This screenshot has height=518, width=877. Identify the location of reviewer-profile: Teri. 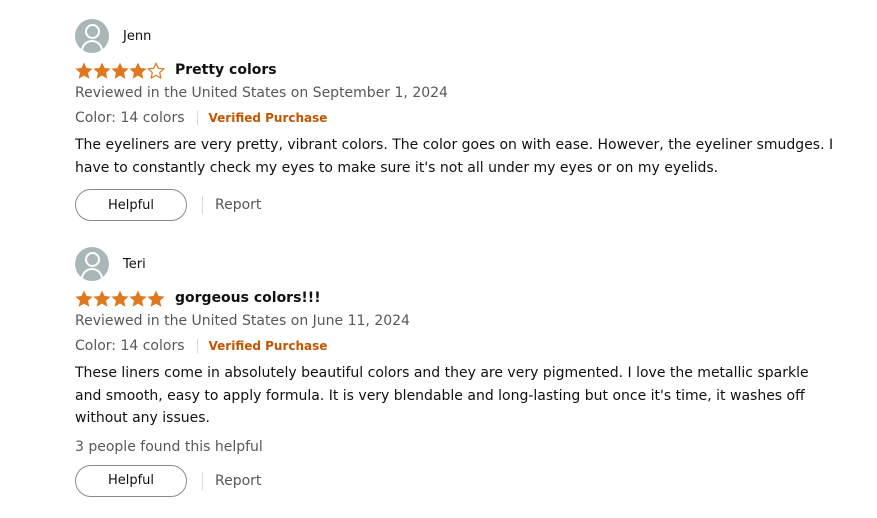
(465, 264).